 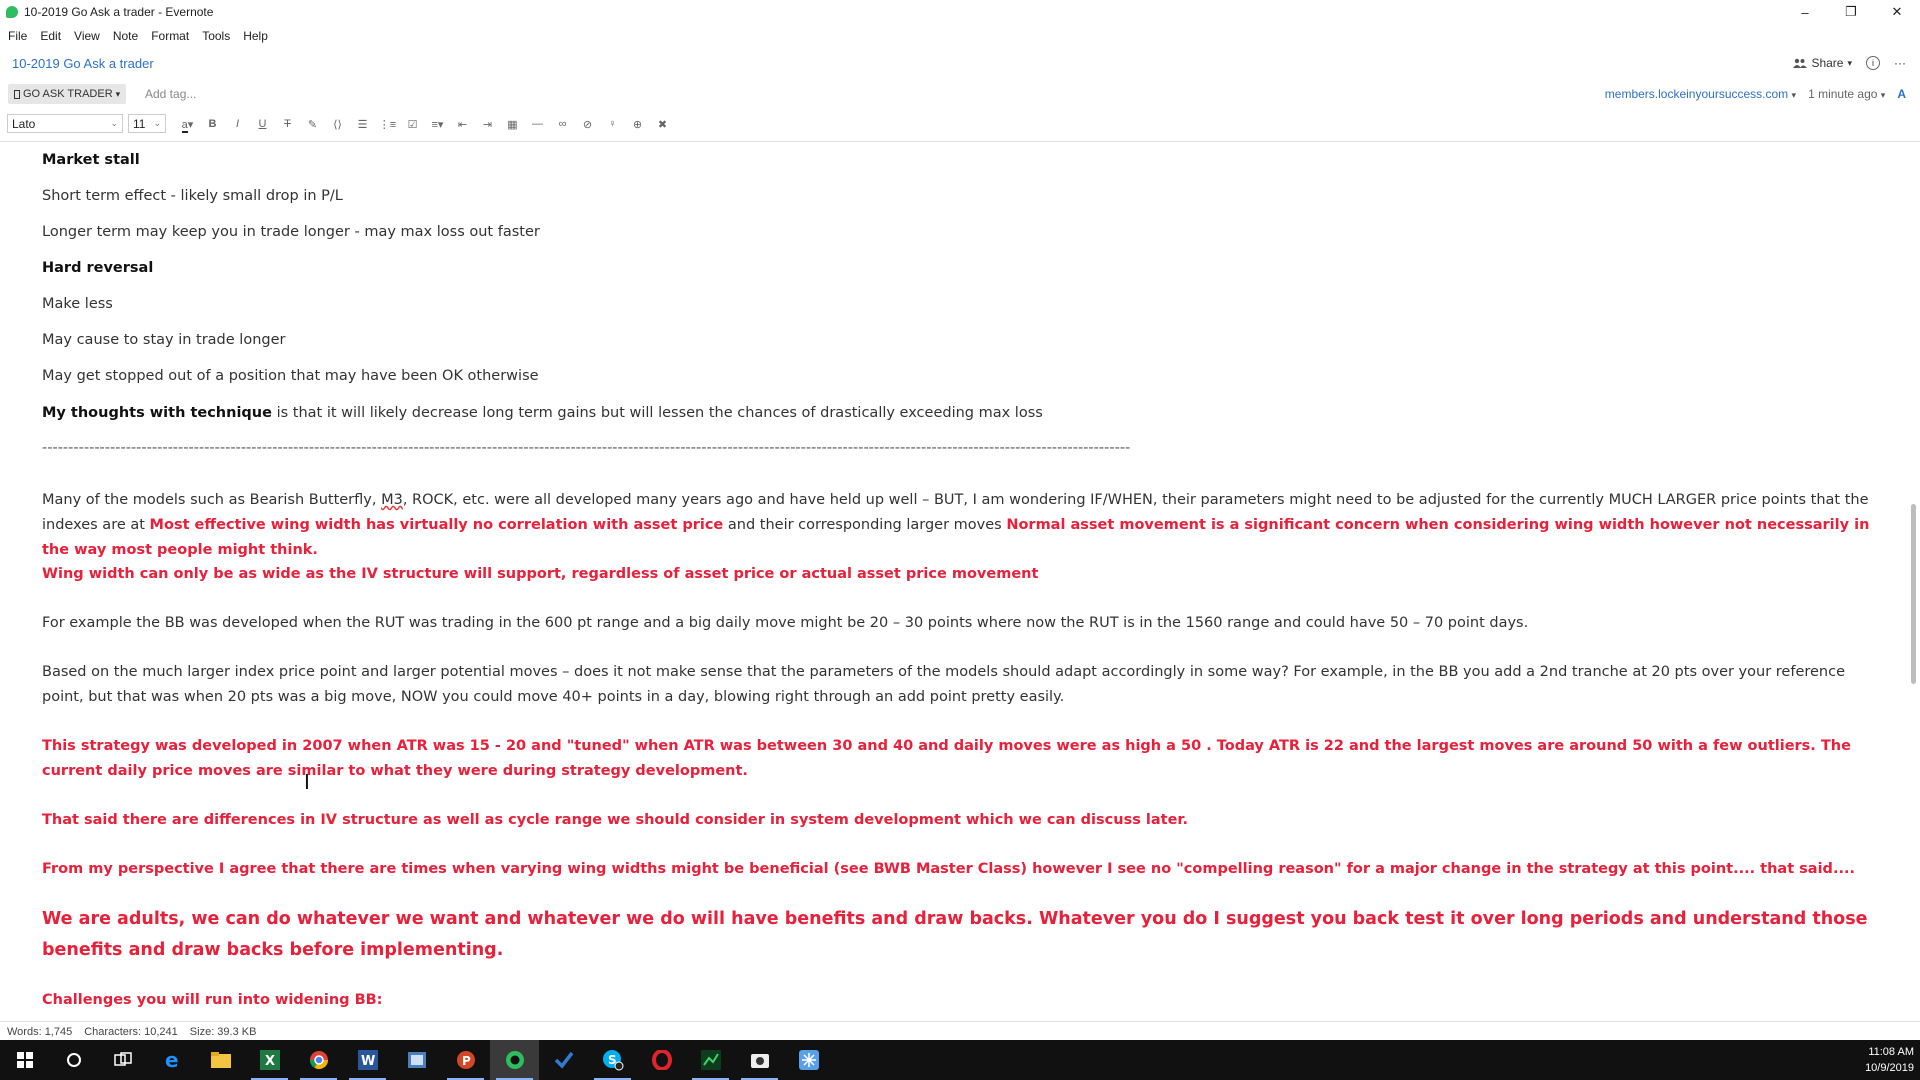 What do you see at coordinates (1889, 1068) in the screenshot?
I see `clock-date: 10/9/2019` at bounding box center [1889, 1068].